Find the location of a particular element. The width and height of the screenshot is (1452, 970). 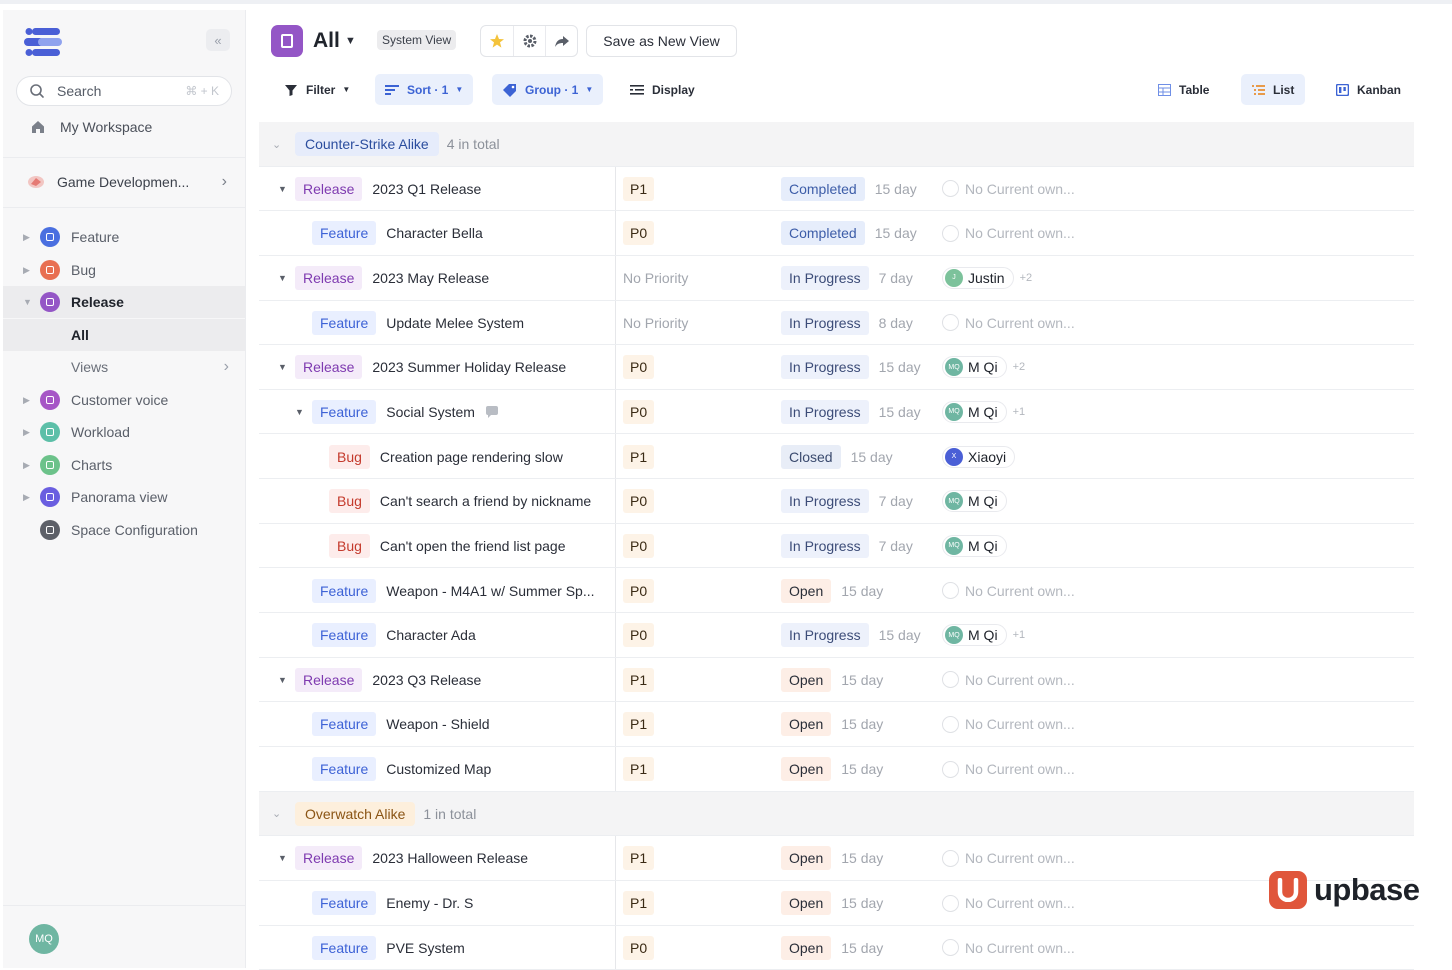

group-button: Group · 1 ▼ is located at coordinates (548, 89).